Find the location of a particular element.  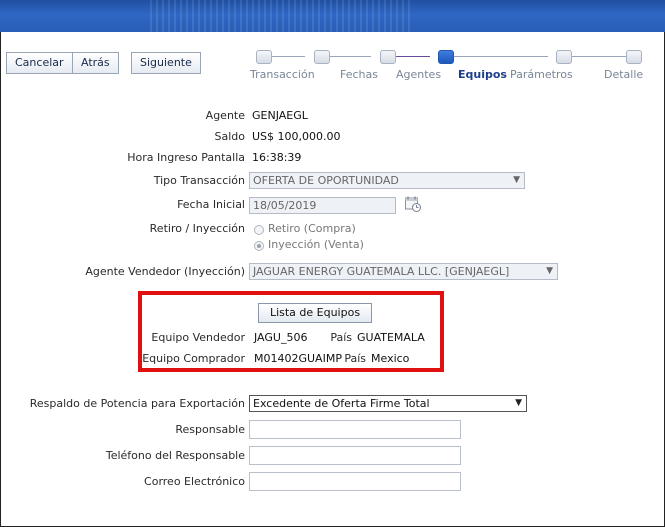

respaldo-potencia-value: Excedente de Oferta Firme Total is located at coordinates (341, 403).